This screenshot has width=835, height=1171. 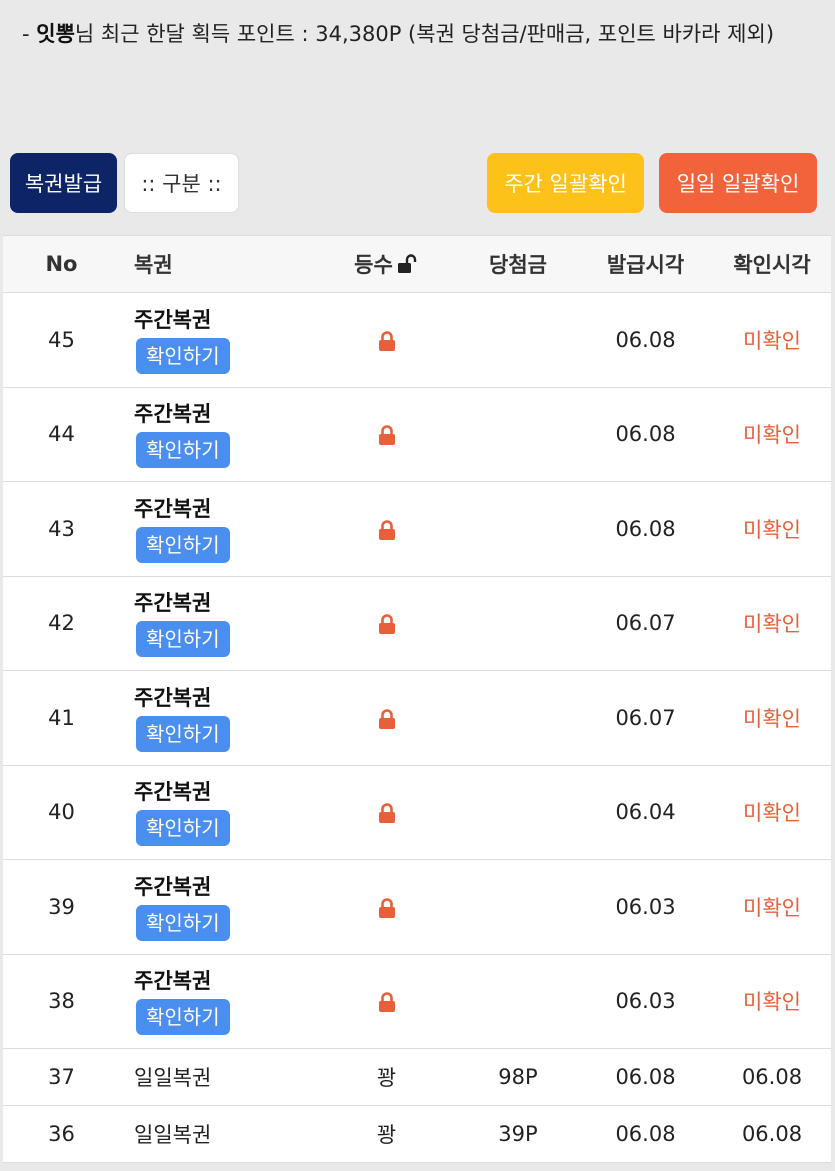 What do you see at coordinates (518, 1134) in the screenshot?
I see `row-prize: 39P` at bounding box center [518, 1134].